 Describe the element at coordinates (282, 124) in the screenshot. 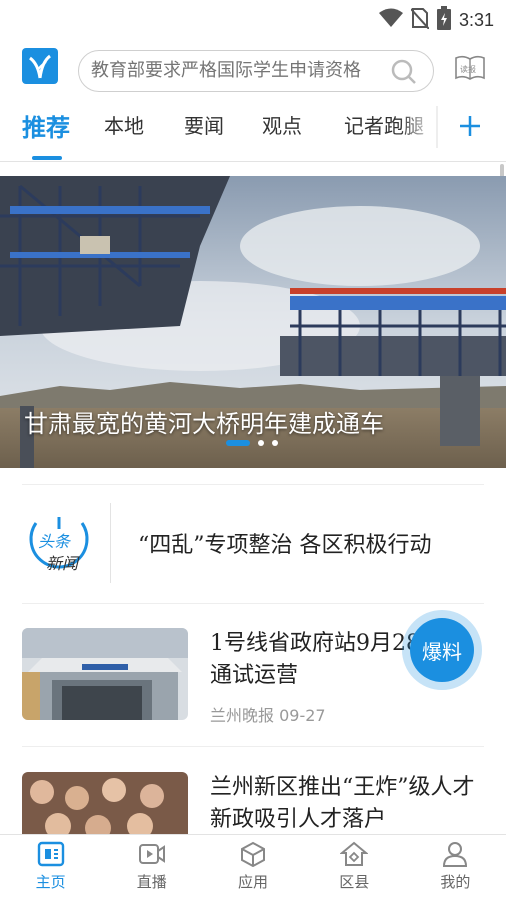

I see `tab-opinion: 观点` at that location.